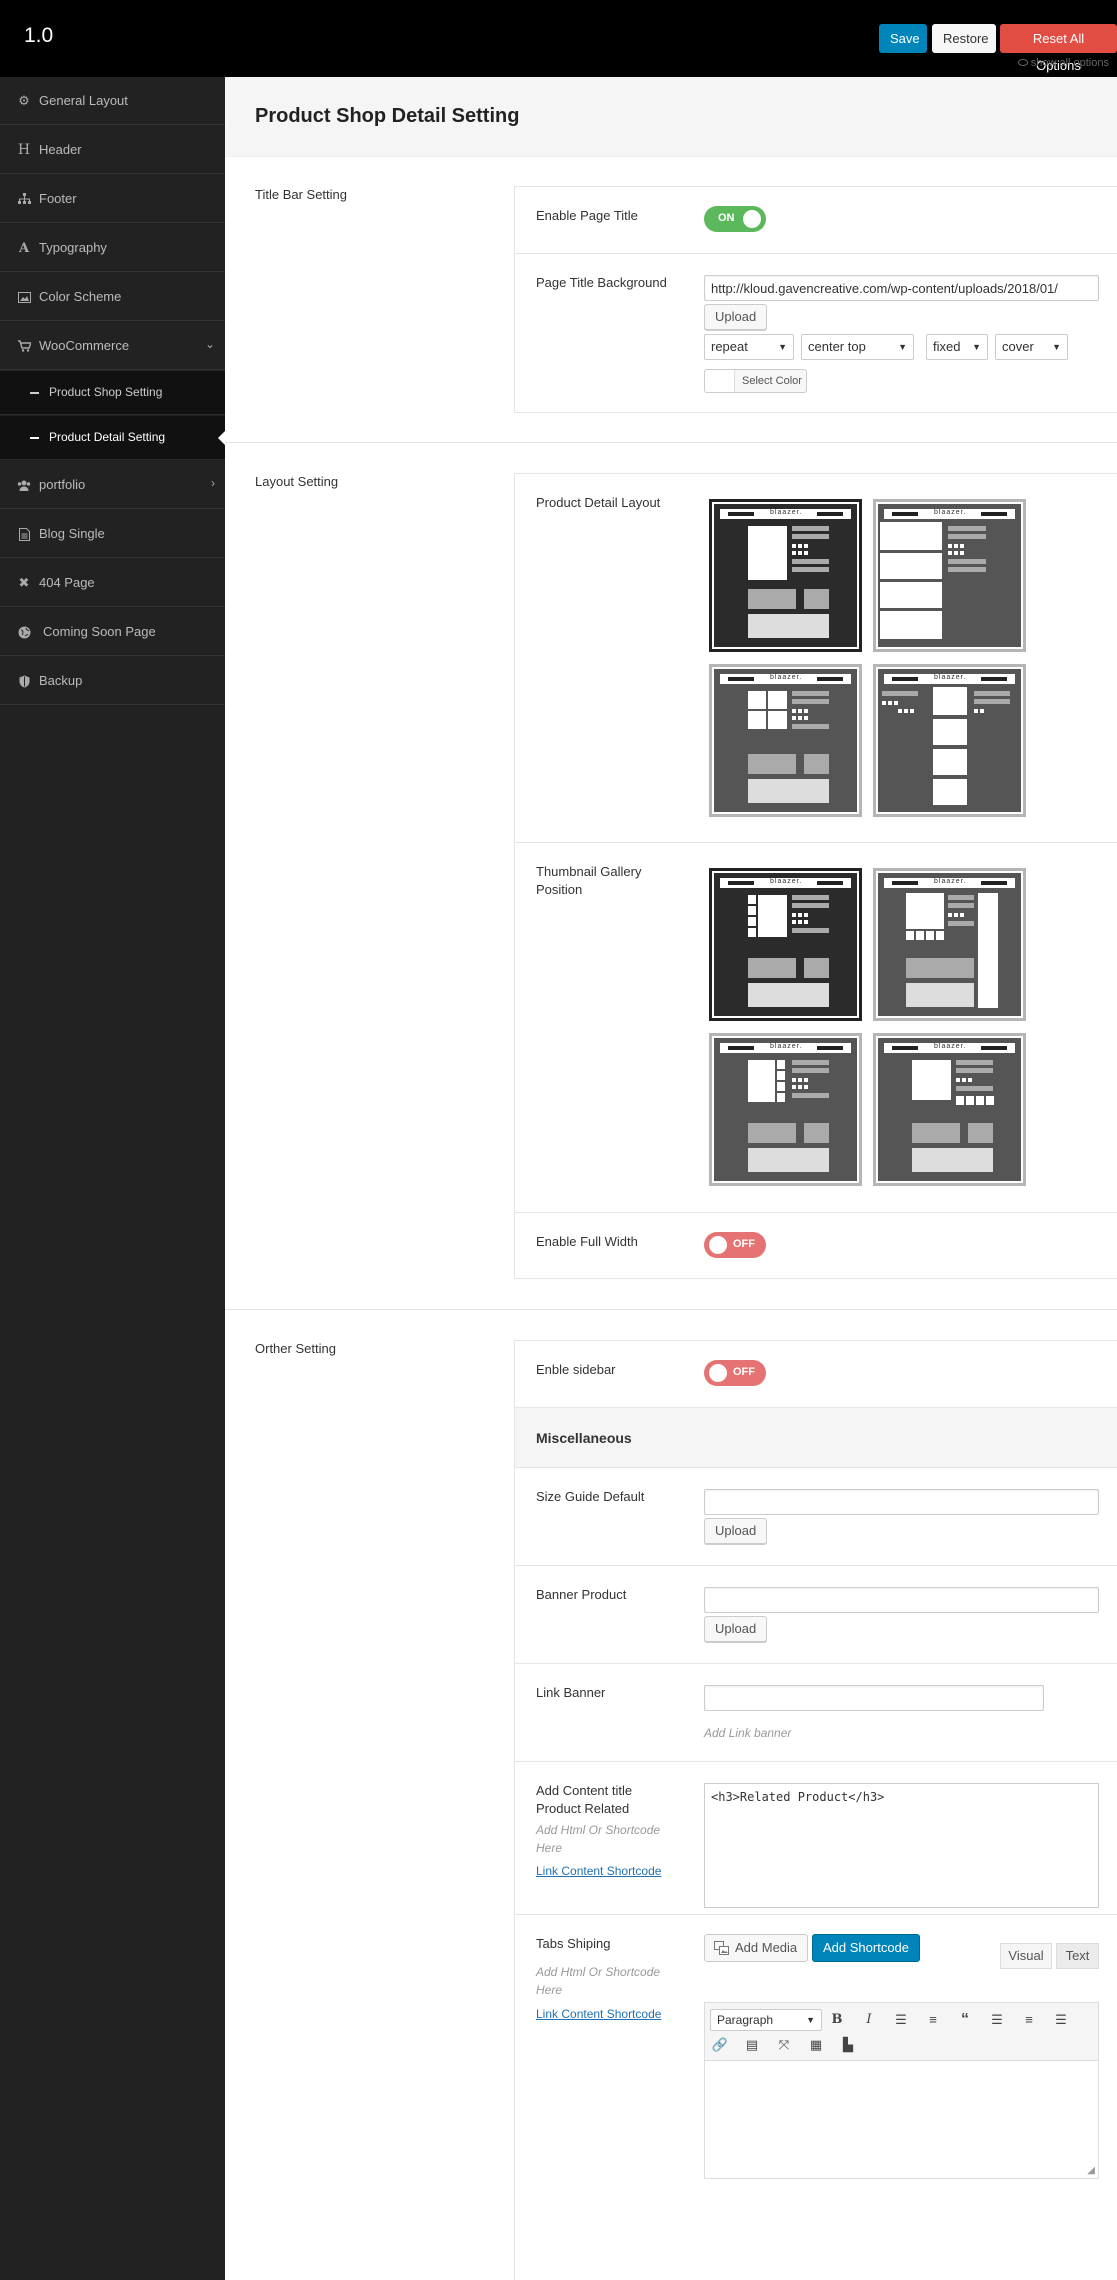  What do you see at coordinates (755, 381) in the screenshot?
I see `select-color-button: Select Color` at bounding box center [755, 381].